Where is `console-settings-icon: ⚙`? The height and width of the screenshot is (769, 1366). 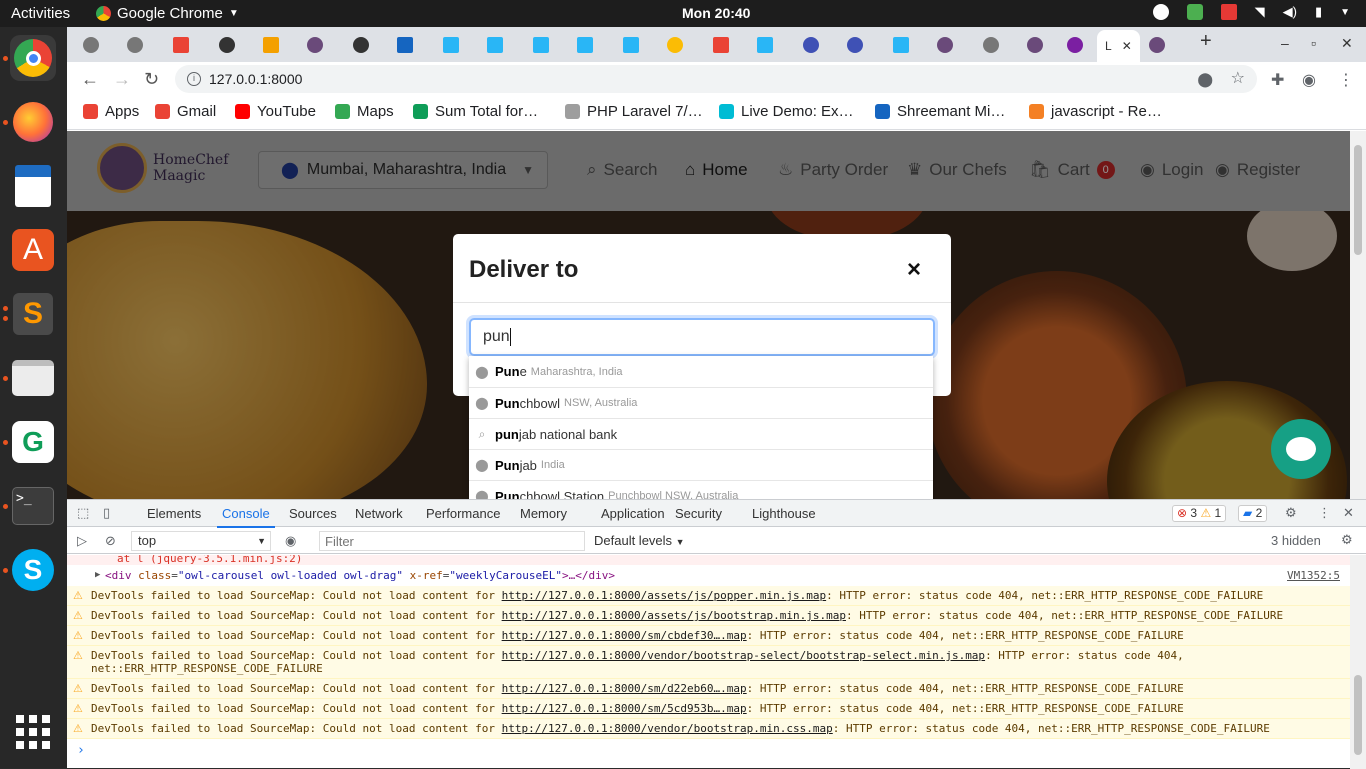
console-settings-icon: ⚙ is located at coordinates (1347, 540).